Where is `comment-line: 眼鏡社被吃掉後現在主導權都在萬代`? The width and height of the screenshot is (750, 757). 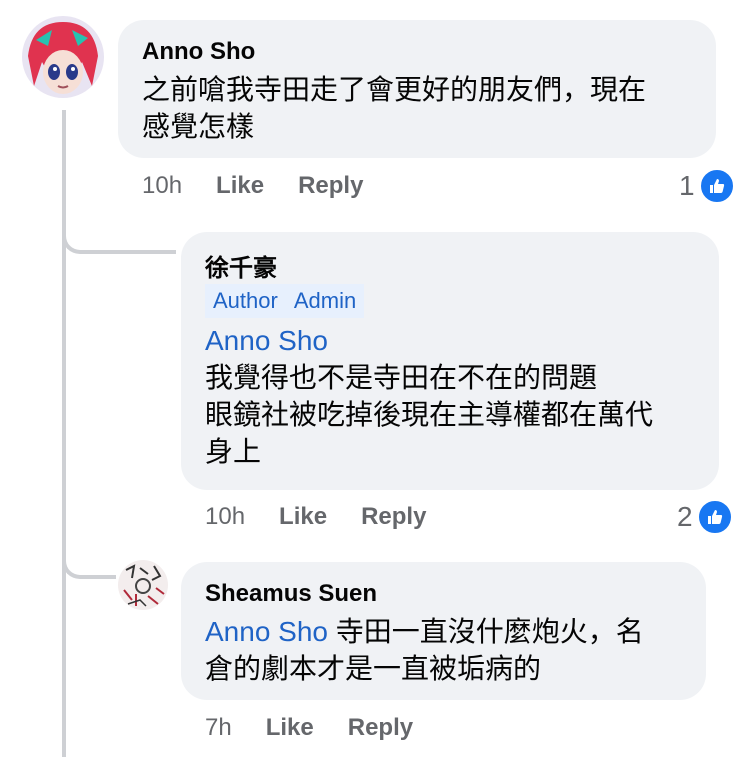
comment-line: 眼鏡社被吃掉後現在主導權都在萬代 is located at coordinates (429, 414).